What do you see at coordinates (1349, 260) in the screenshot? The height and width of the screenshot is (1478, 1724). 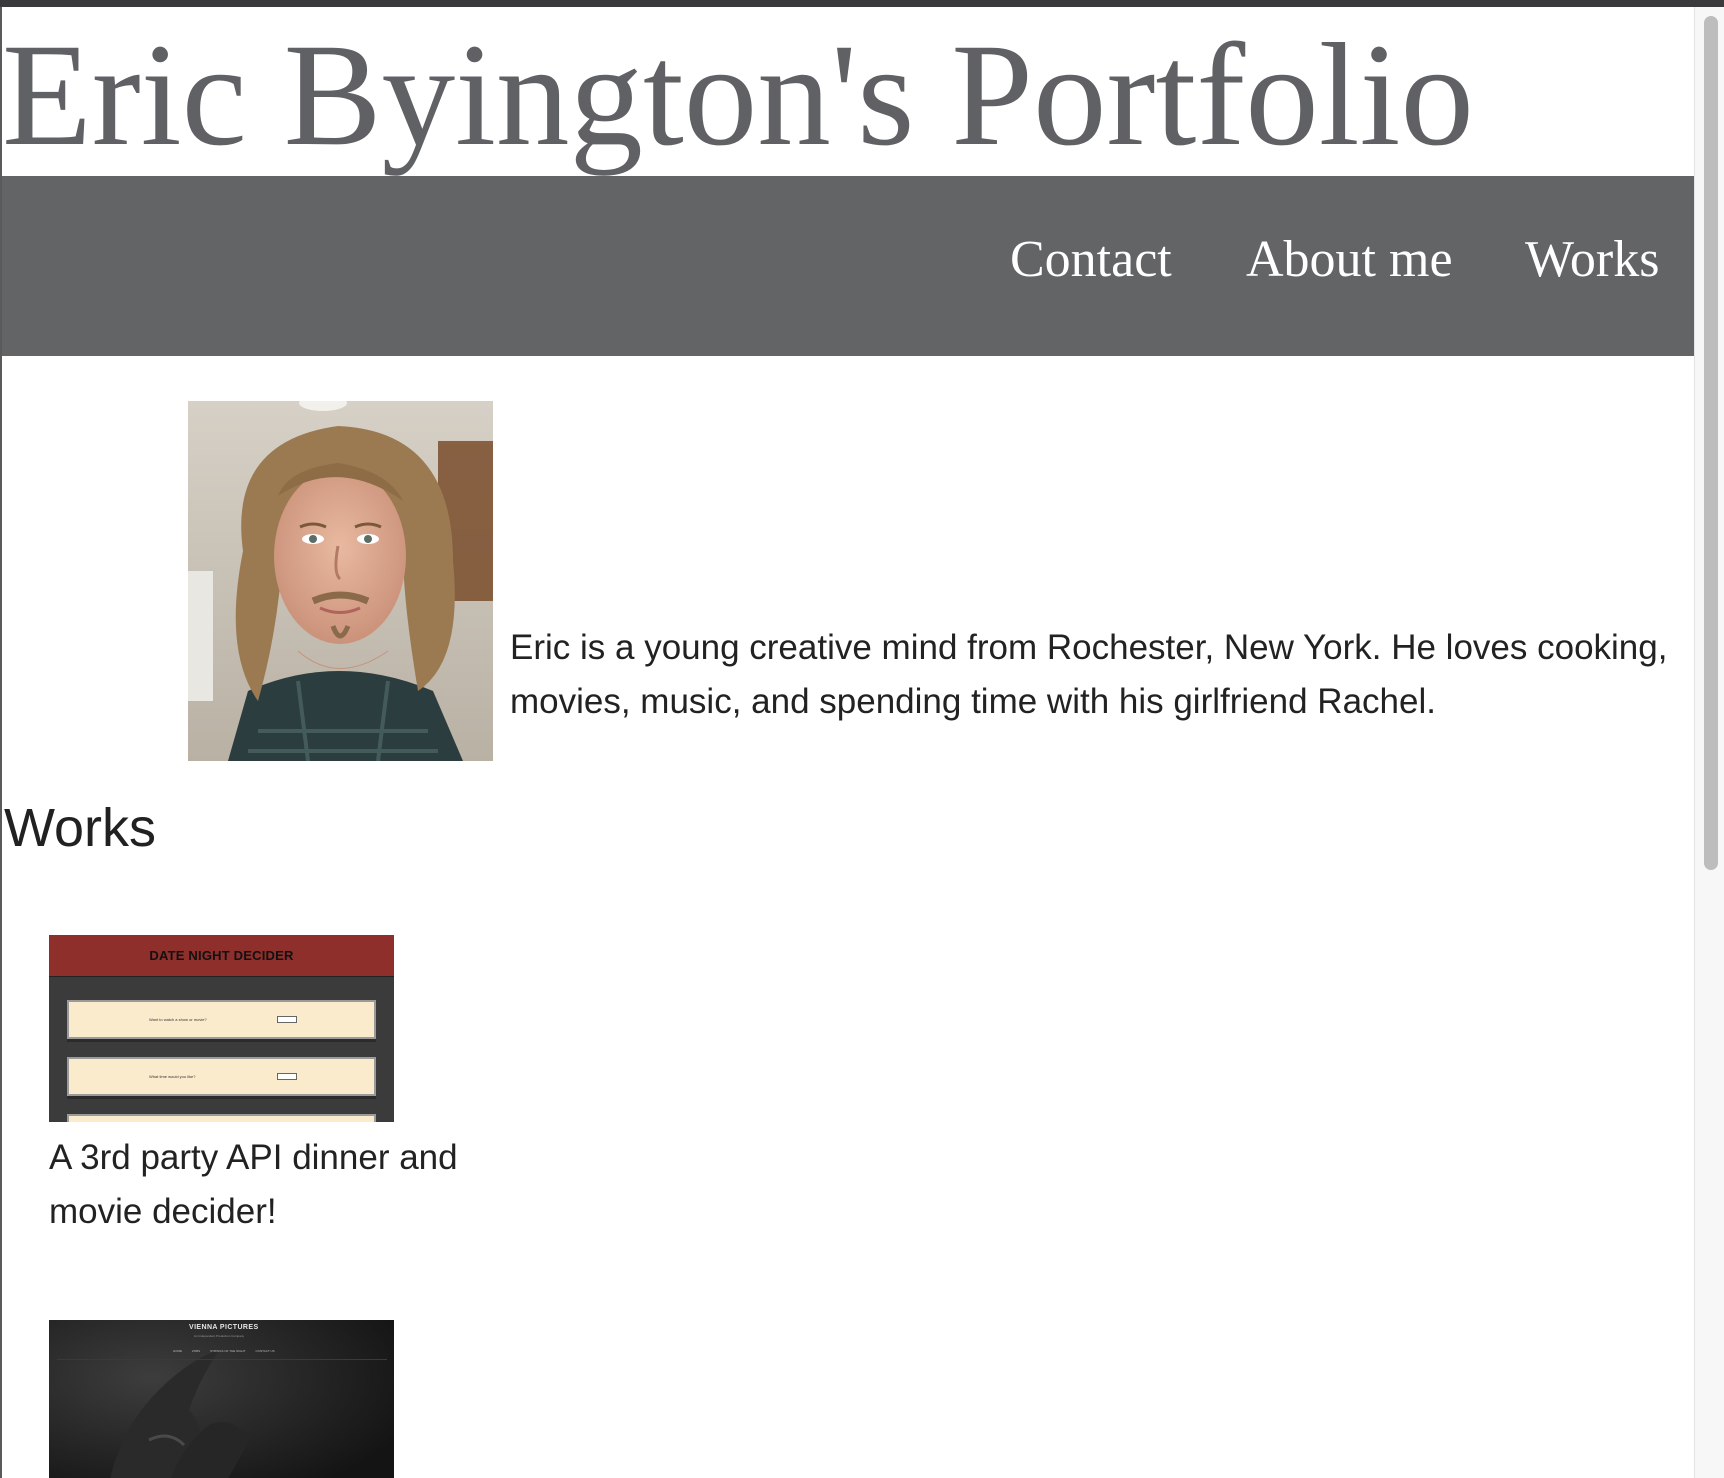 I see `nav-link-about-me: About me` at bounding box center [1349, 260].